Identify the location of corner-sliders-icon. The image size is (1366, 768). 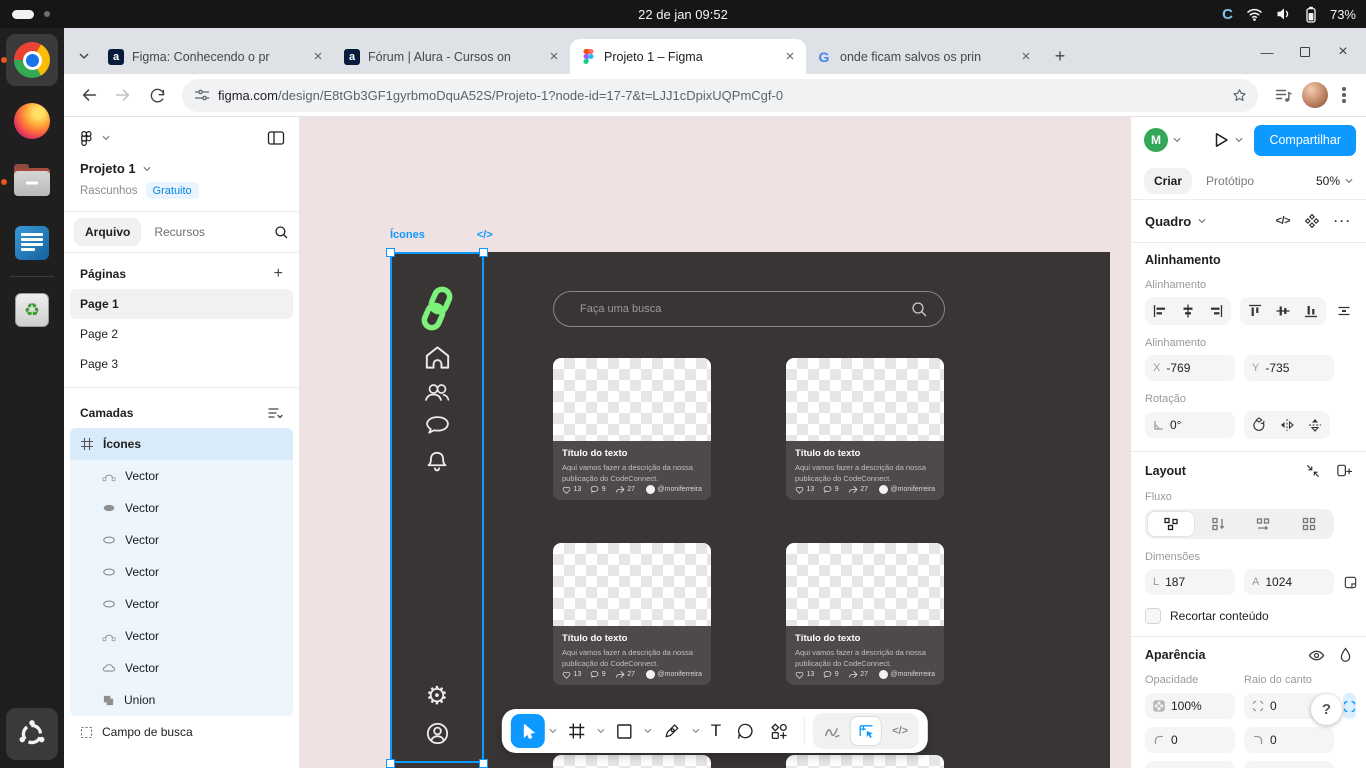
(1350, 764).